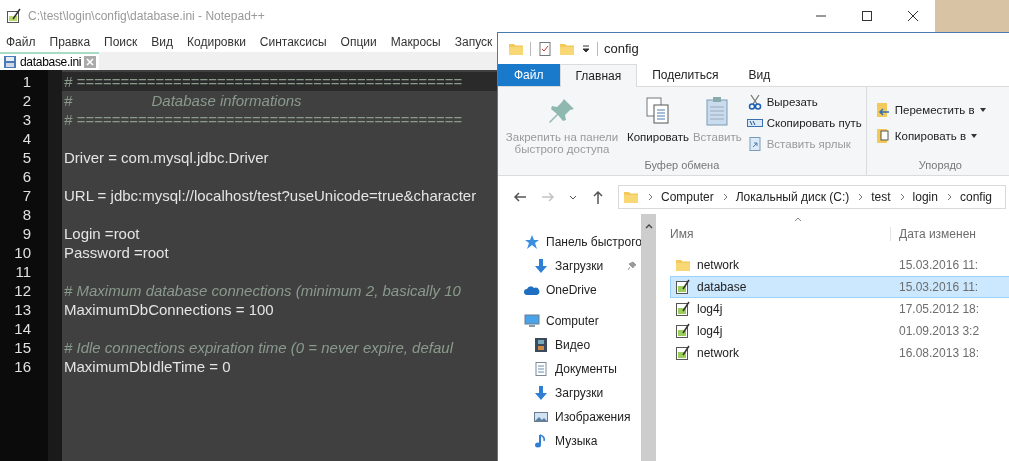  I want to click on menu-item: Запуск, so click(473, 42).